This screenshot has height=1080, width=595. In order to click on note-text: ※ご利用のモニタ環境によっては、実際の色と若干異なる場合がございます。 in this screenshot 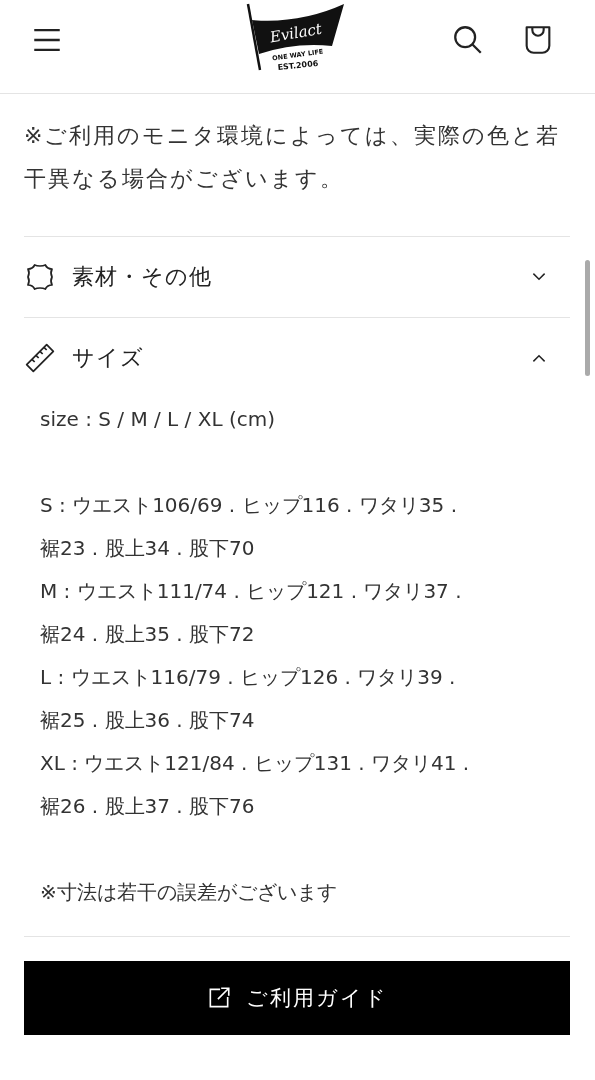, I will do `click(293, 157)`.